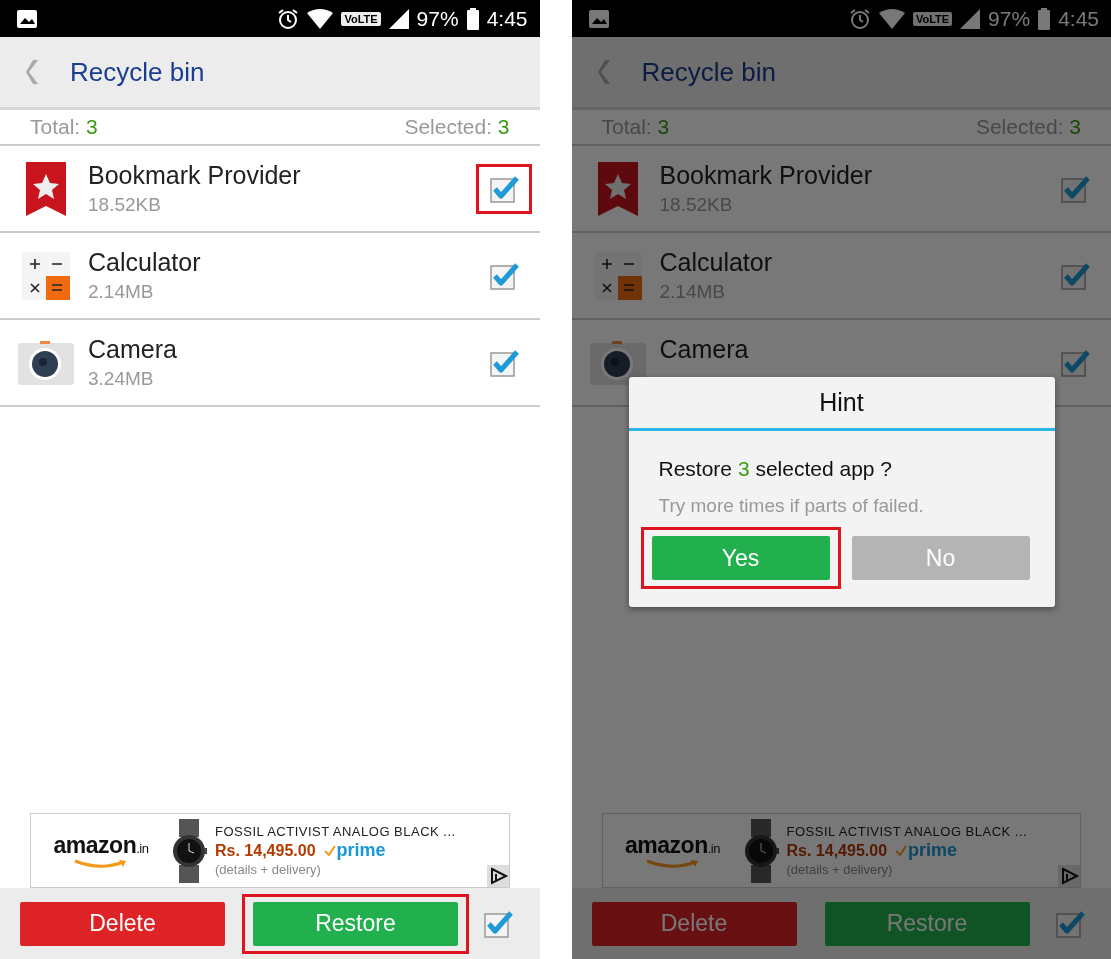 Image resolution: width=1111 pixels, height=959 pixels. Describe the element at coordinates (121, 292) in the screenshot. I see `app-size: 2.14MB` at that location.